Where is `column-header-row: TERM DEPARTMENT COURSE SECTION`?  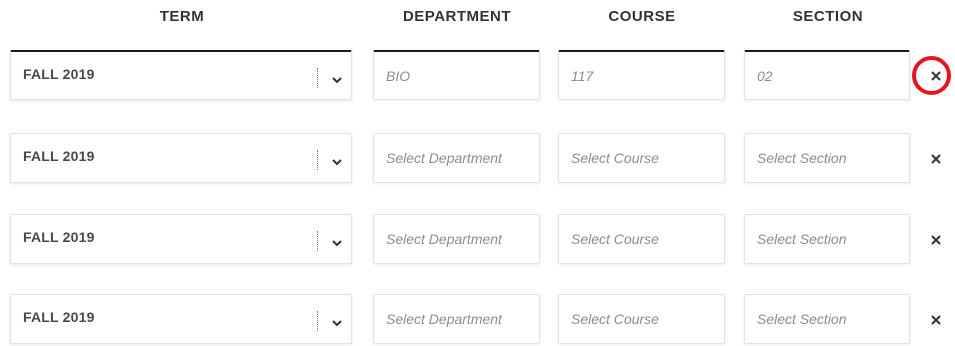
column-header-row: TERM DEPARTMENT COURSE SECTION is located at coordinates (477, 17).